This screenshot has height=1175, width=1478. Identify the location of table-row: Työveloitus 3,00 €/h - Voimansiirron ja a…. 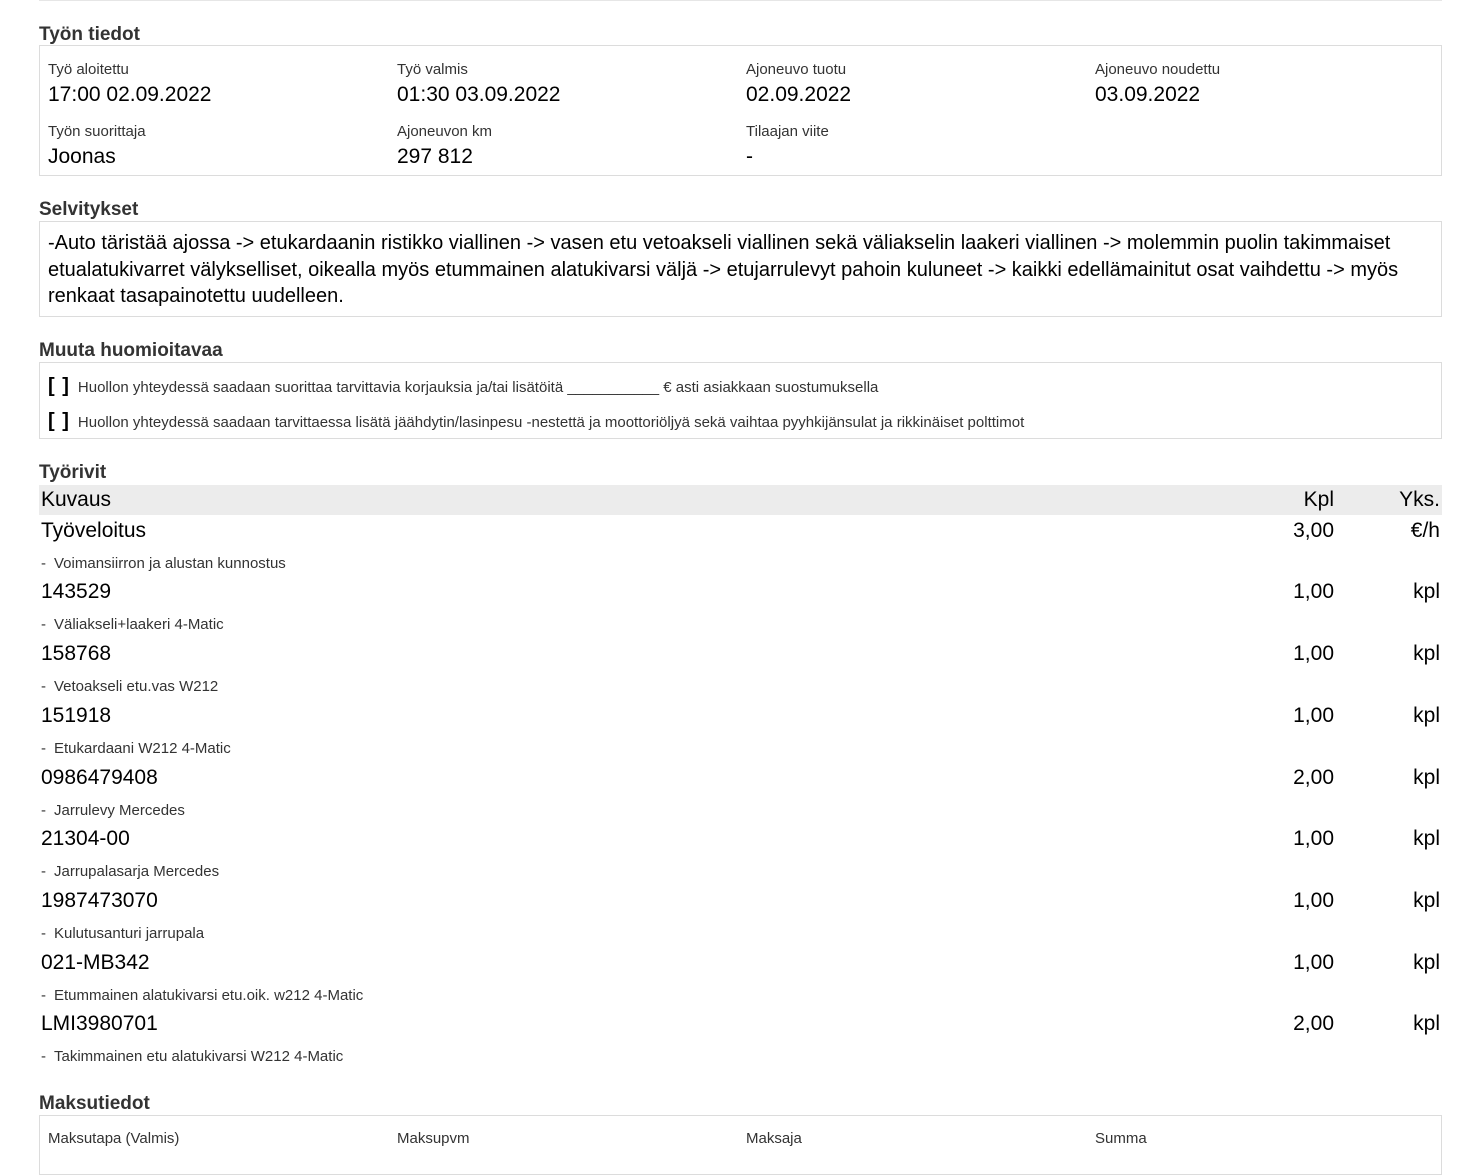
(740, 550).